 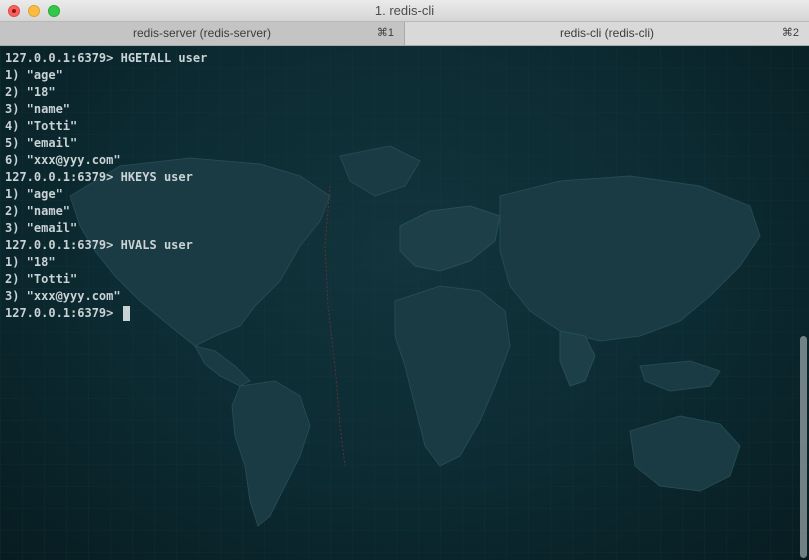 What do you see at coordinates (63, 313) in the screenshot?
I see `prompt-text: 127.0.0.1:6379>` at bounding box center [63, 313].